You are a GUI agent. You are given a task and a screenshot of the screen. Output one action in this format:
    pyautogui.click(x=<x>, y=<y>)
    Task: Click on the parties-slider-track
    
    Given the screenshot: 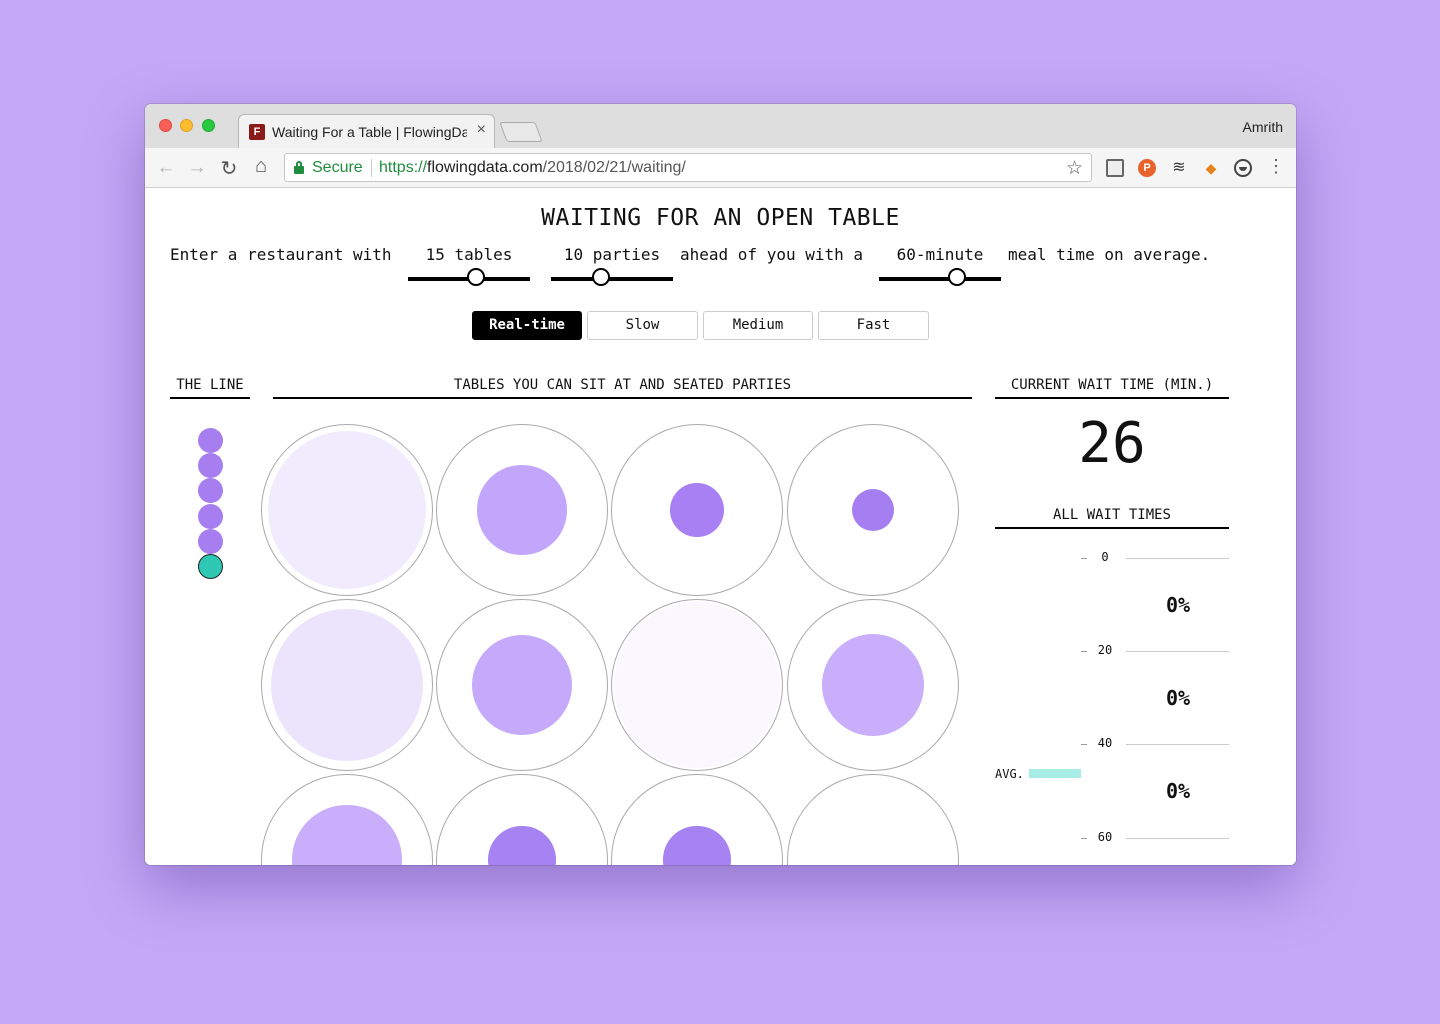 What is the action you would take?
    pyautogui.click(x=612, y=279)
    